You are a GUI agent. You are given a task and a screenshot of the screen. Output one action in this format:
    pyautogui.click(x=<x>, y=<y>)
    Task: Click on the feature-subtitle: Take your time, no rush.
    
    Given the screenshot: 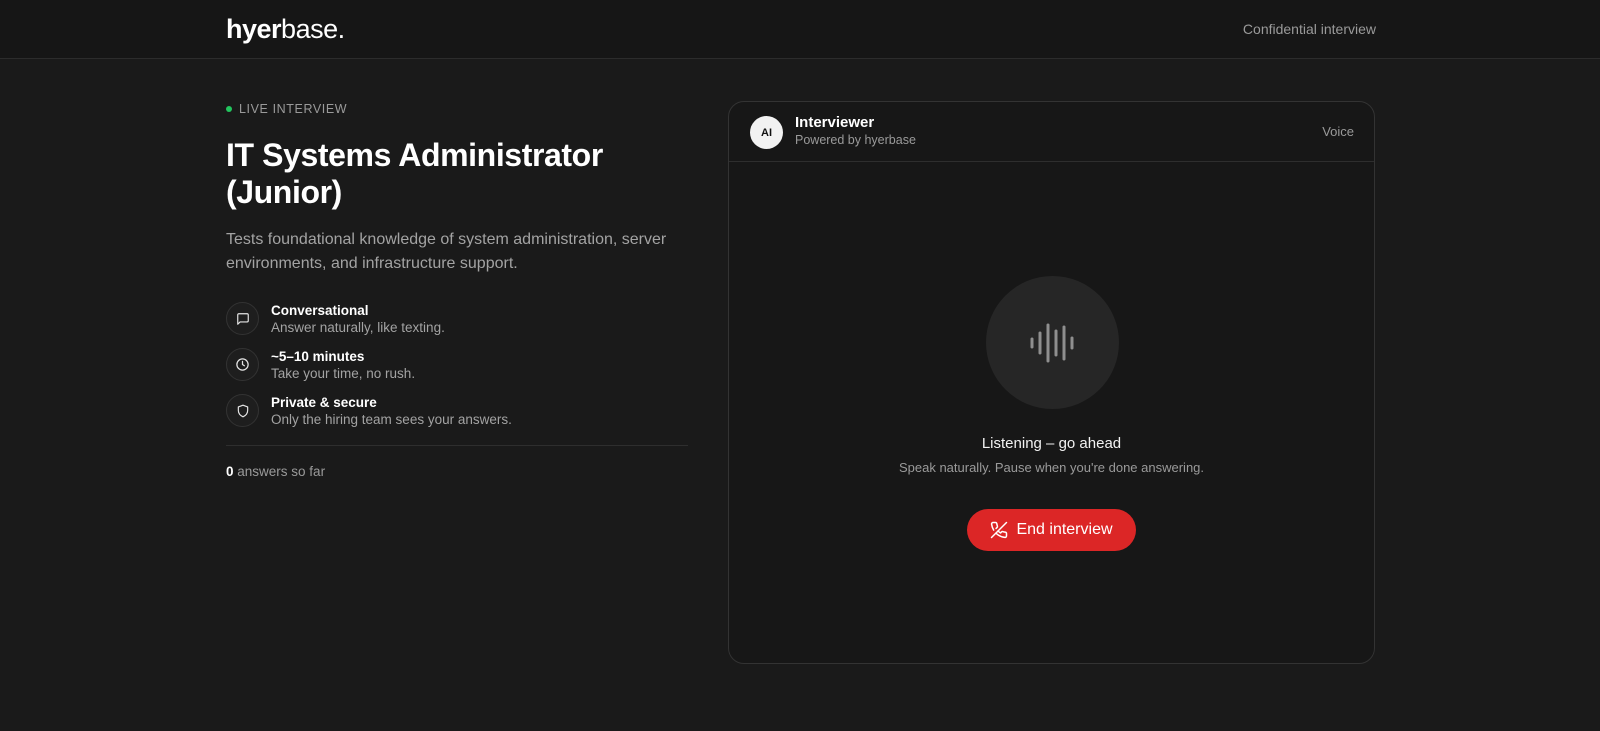 What is the action you would take?
    pyautogui.click(x=343, y=373)
    